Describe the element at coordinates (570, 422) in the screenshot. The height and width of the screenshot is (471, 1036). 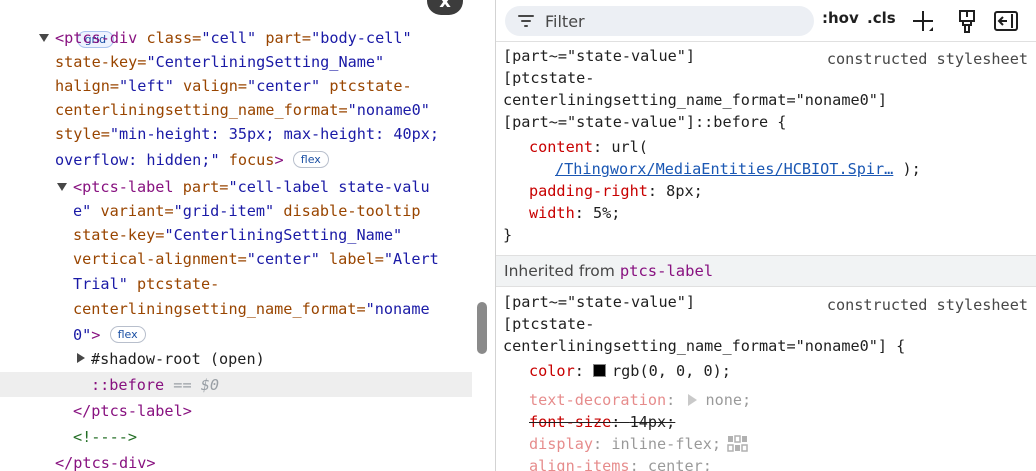
I see `property-name: font-size` at that location.